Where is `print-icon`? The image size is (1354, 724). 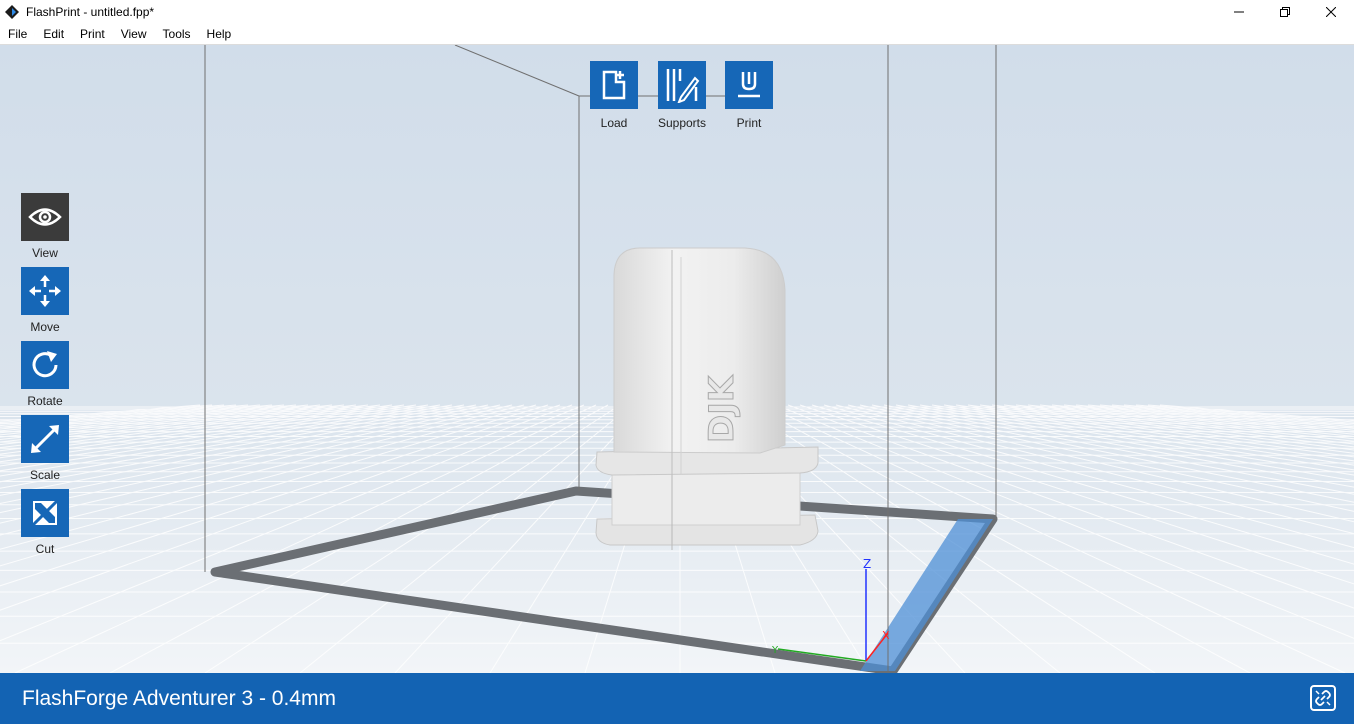
print-icon is located at coordinates (749, 85).